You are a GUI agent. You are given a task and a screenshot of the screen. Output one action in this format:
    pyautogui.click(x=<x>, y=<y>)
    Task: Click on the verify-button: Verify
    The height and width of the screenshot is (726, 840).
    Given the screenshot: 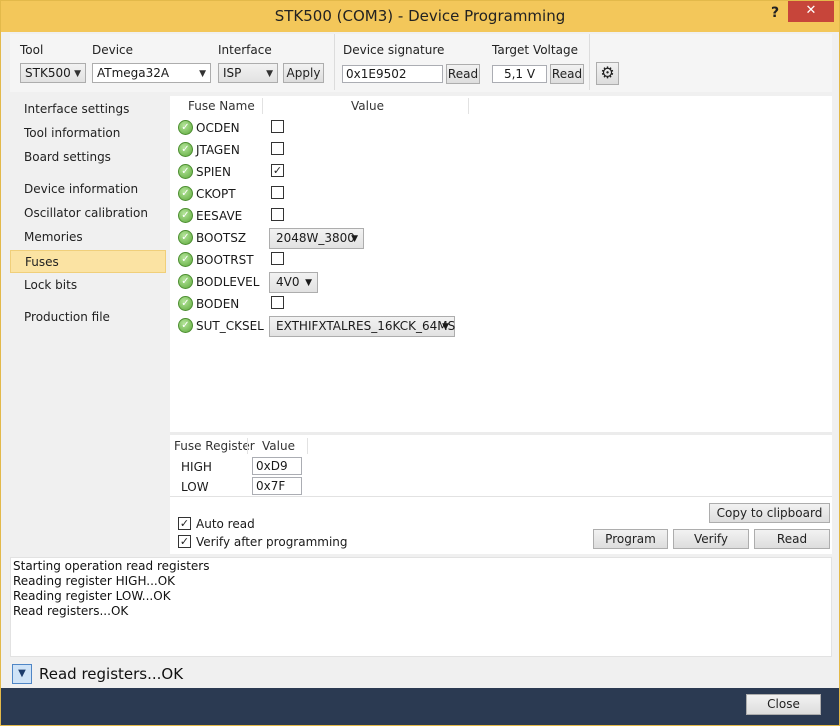 What is the action you would take?
    pyautogui.click(x=711, y=539)
    